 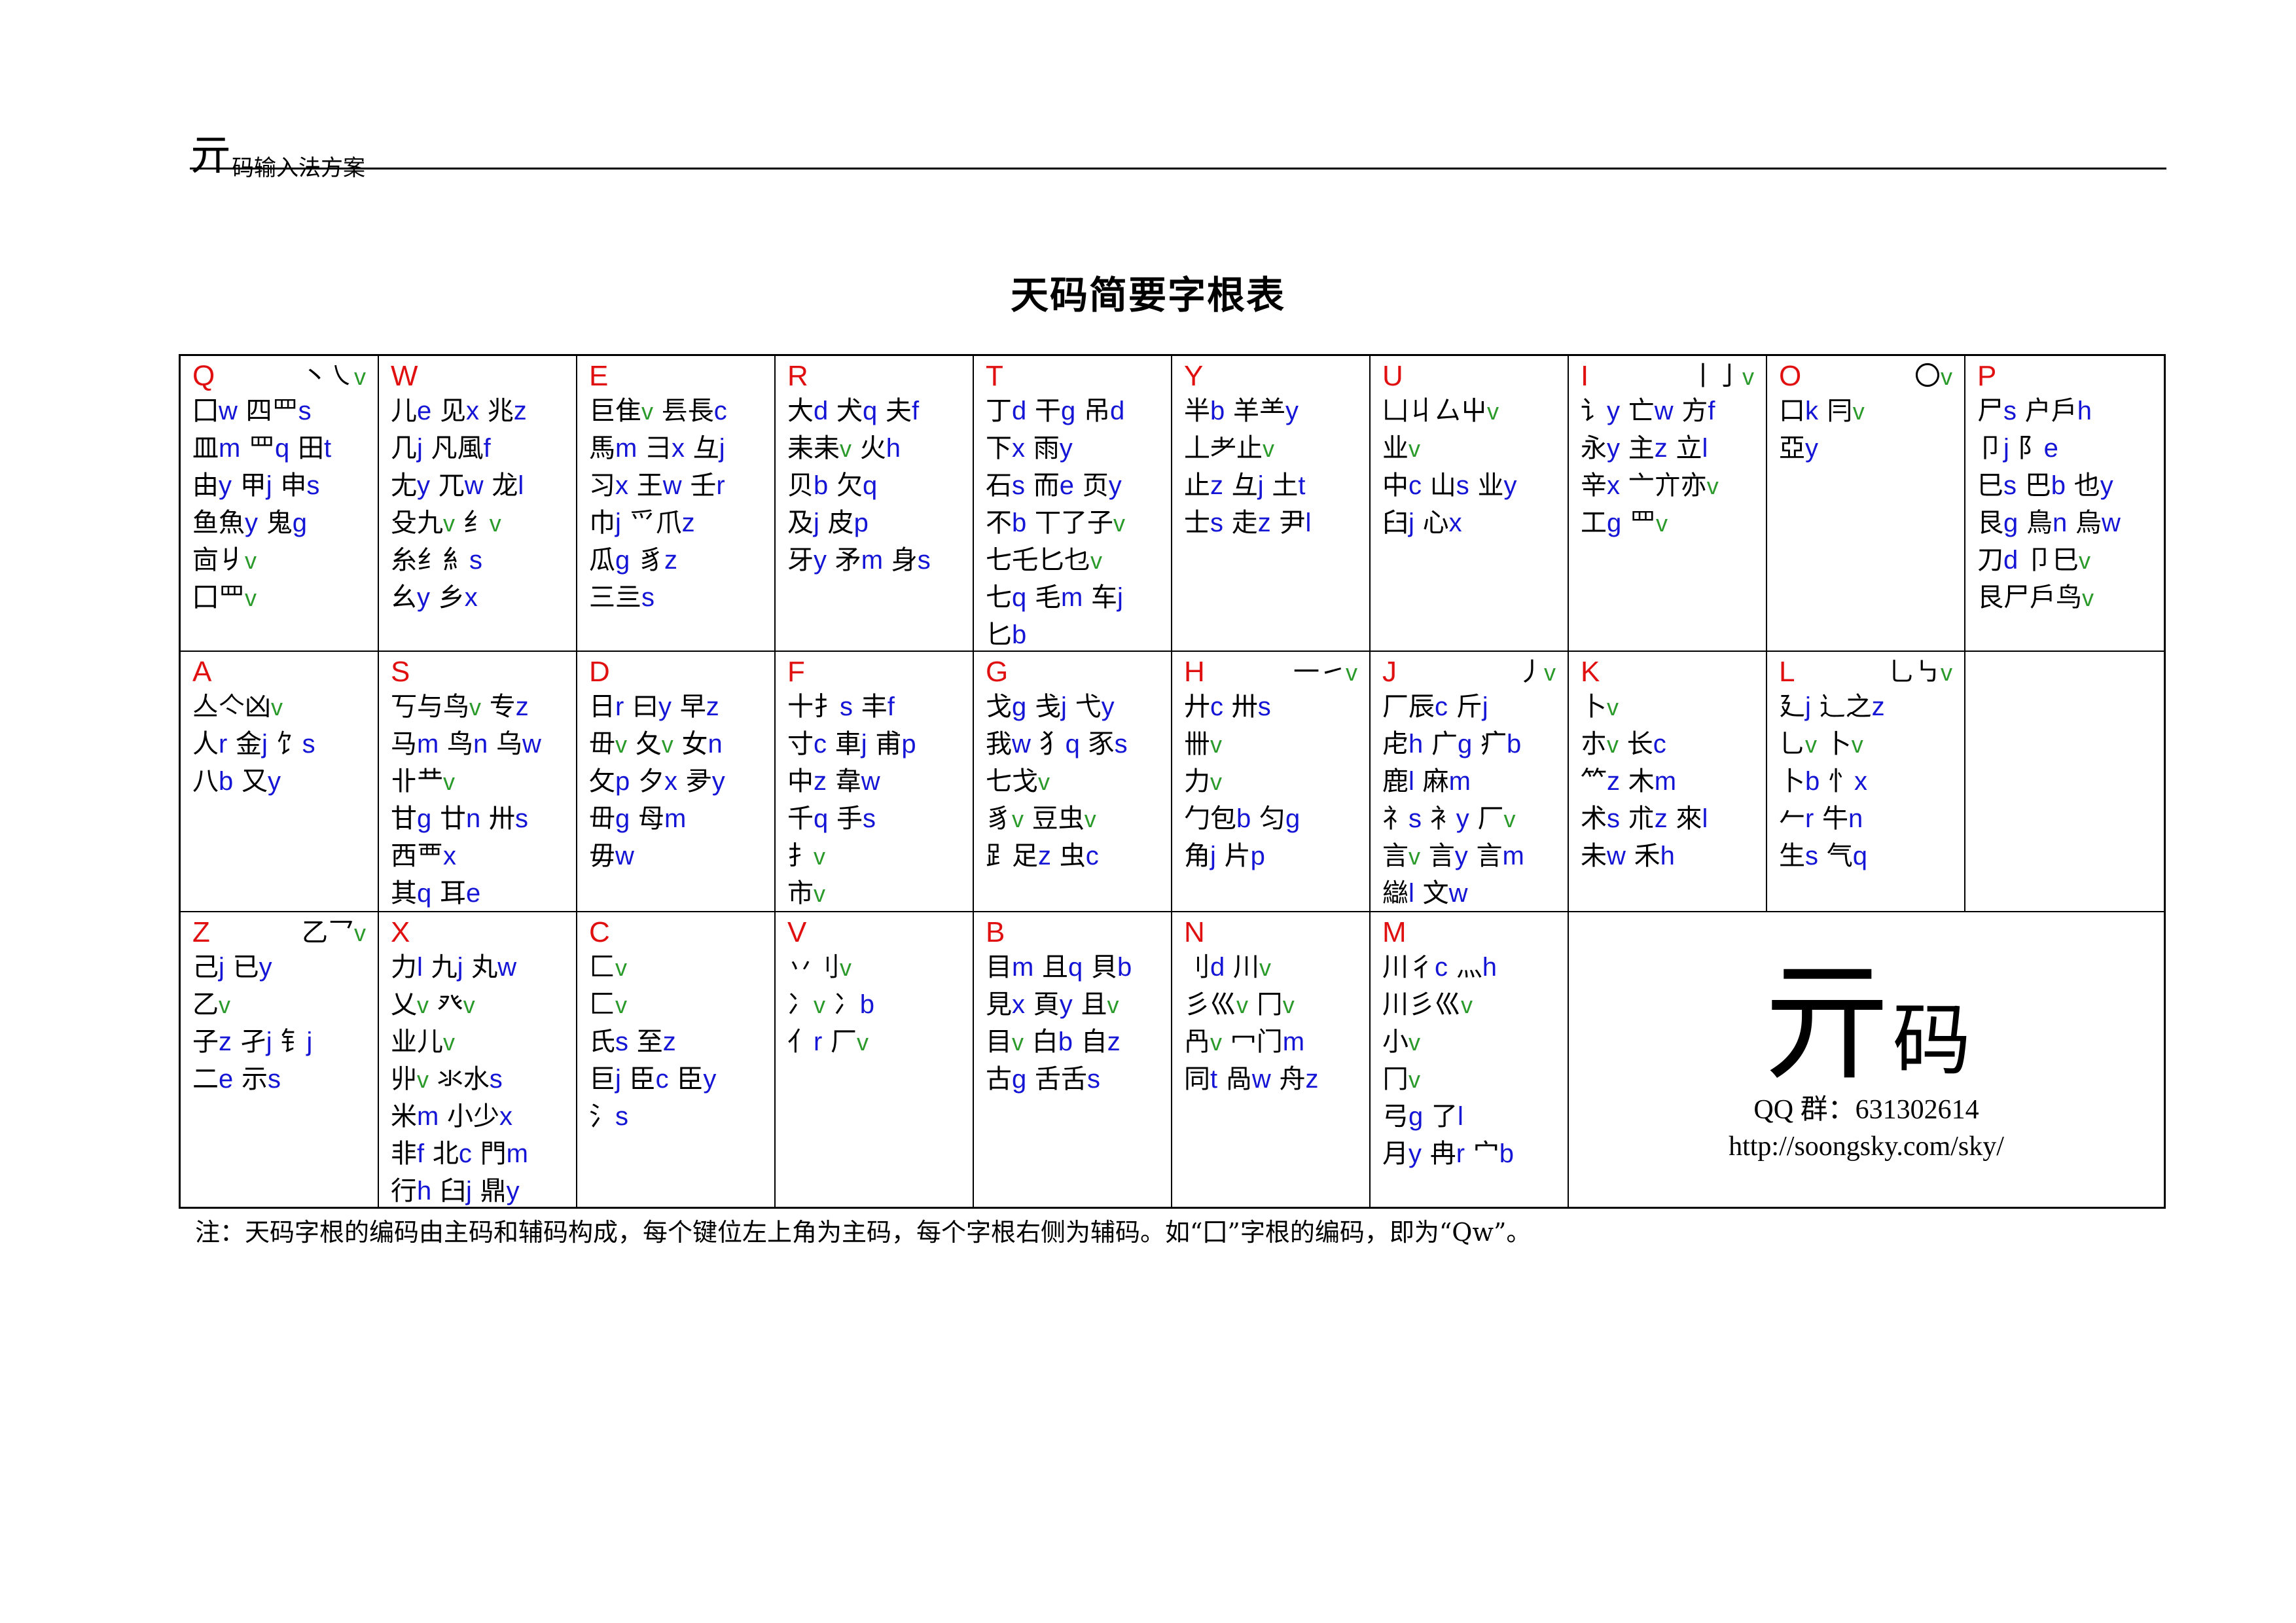 I want to click on aux-code: m, so click(x=675, y=818).